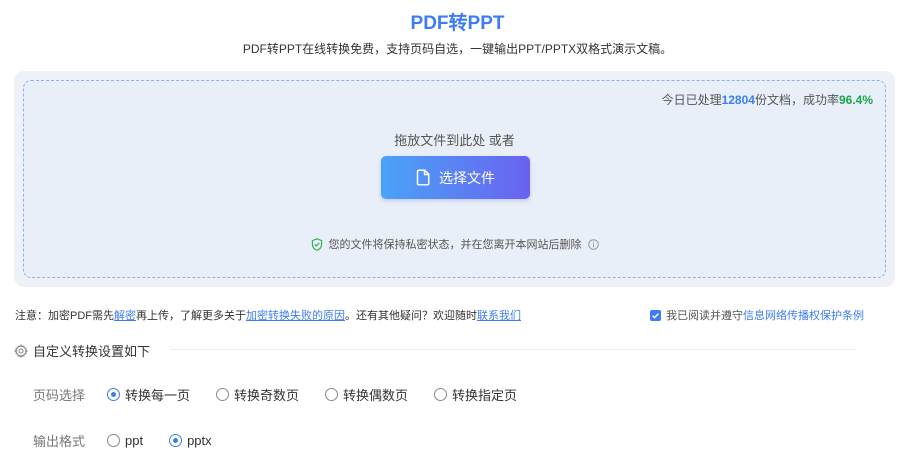  I want to click on radio-specified-pages: 转换指定页, so click(475, 394).